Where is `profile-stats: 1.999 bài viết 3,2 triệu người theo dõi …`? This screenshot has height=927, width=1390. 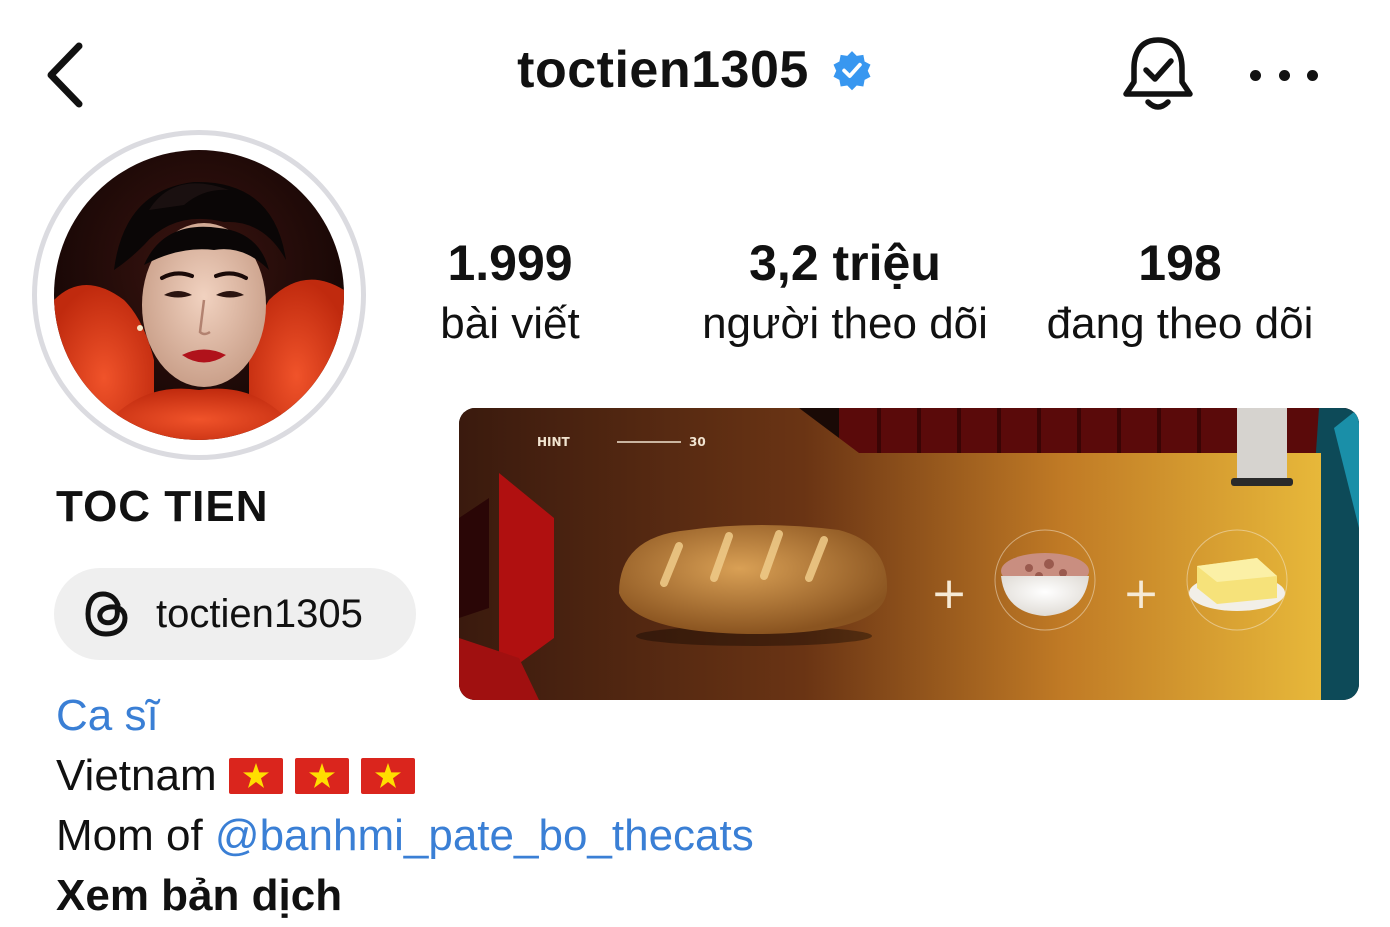 profile-stats: 1.999 bài viết 3,2 triệu người theo dõi … is located at coordinates (880, 295).